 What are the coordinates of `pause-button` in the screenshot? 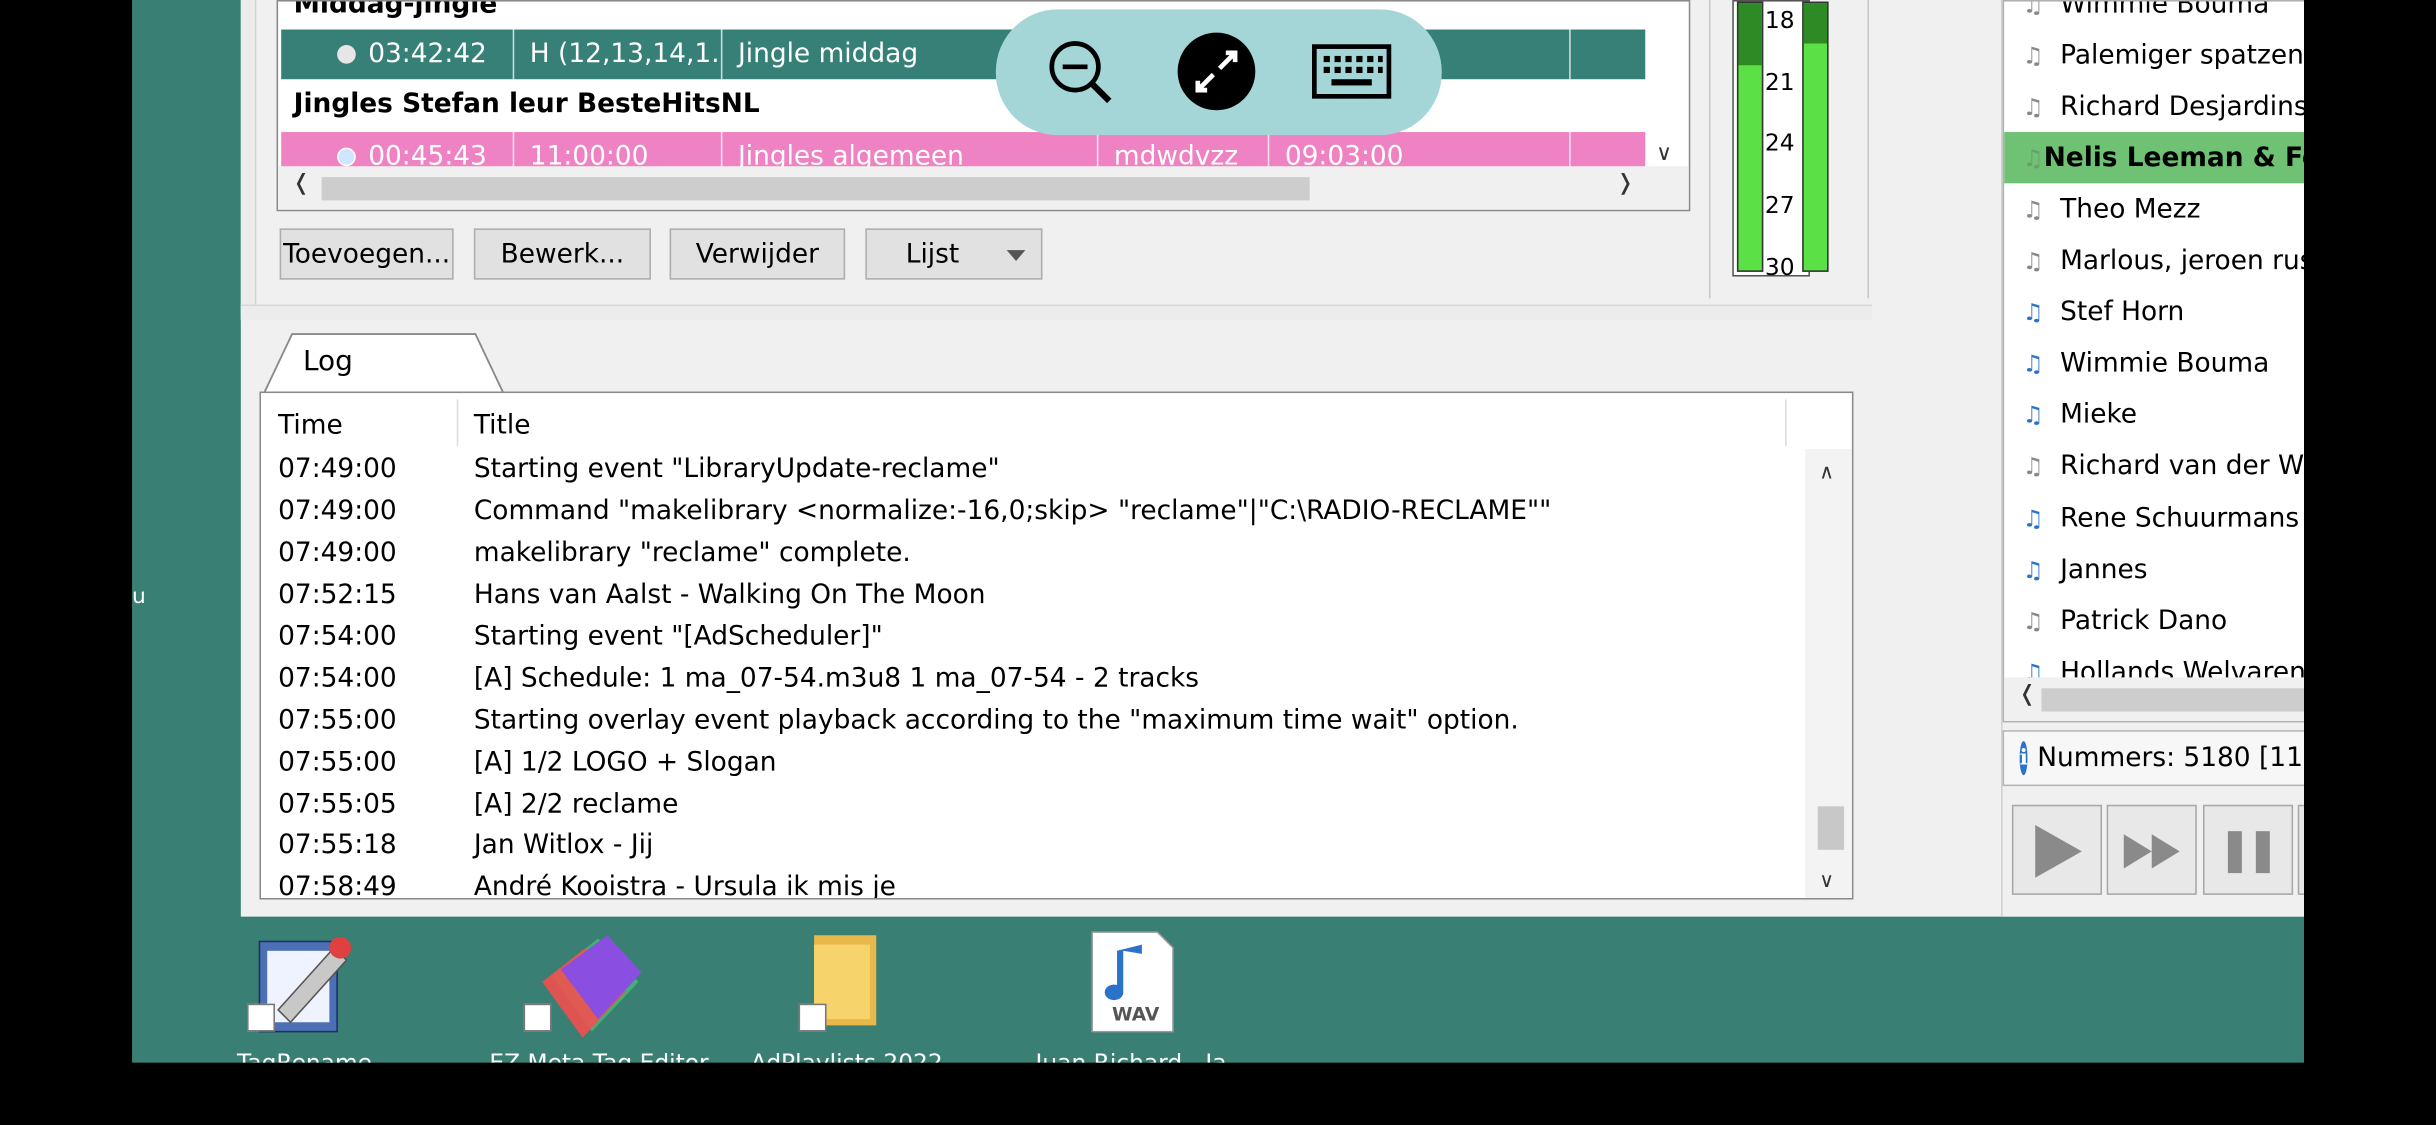 It's located at (2248, 849).